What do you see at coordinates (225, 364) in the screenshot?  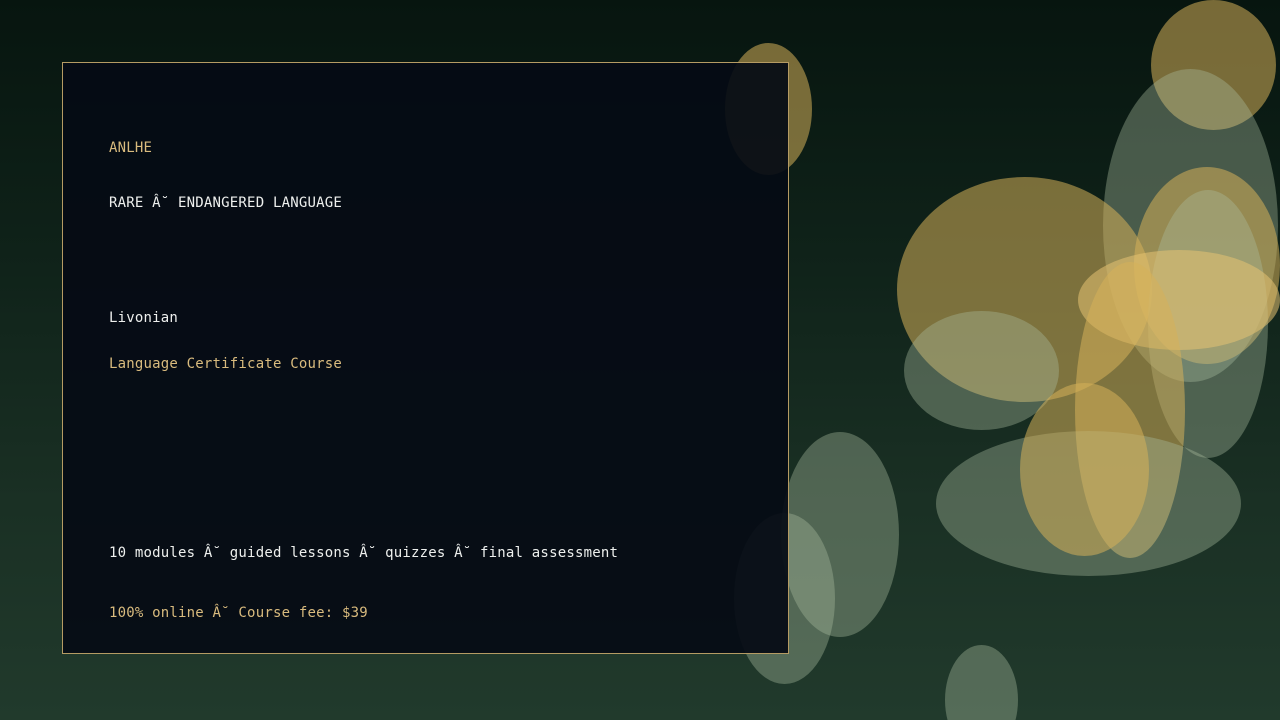 I see `course-title: Language Certificate Course` at bounding box center [225, 364].